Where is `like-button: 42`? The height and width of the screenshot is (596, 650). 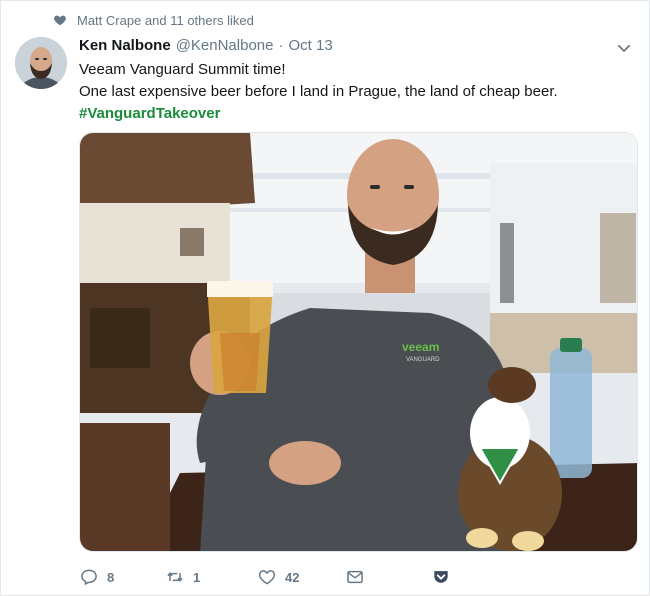 like-button: 42 is located at coordinates (278, 577).